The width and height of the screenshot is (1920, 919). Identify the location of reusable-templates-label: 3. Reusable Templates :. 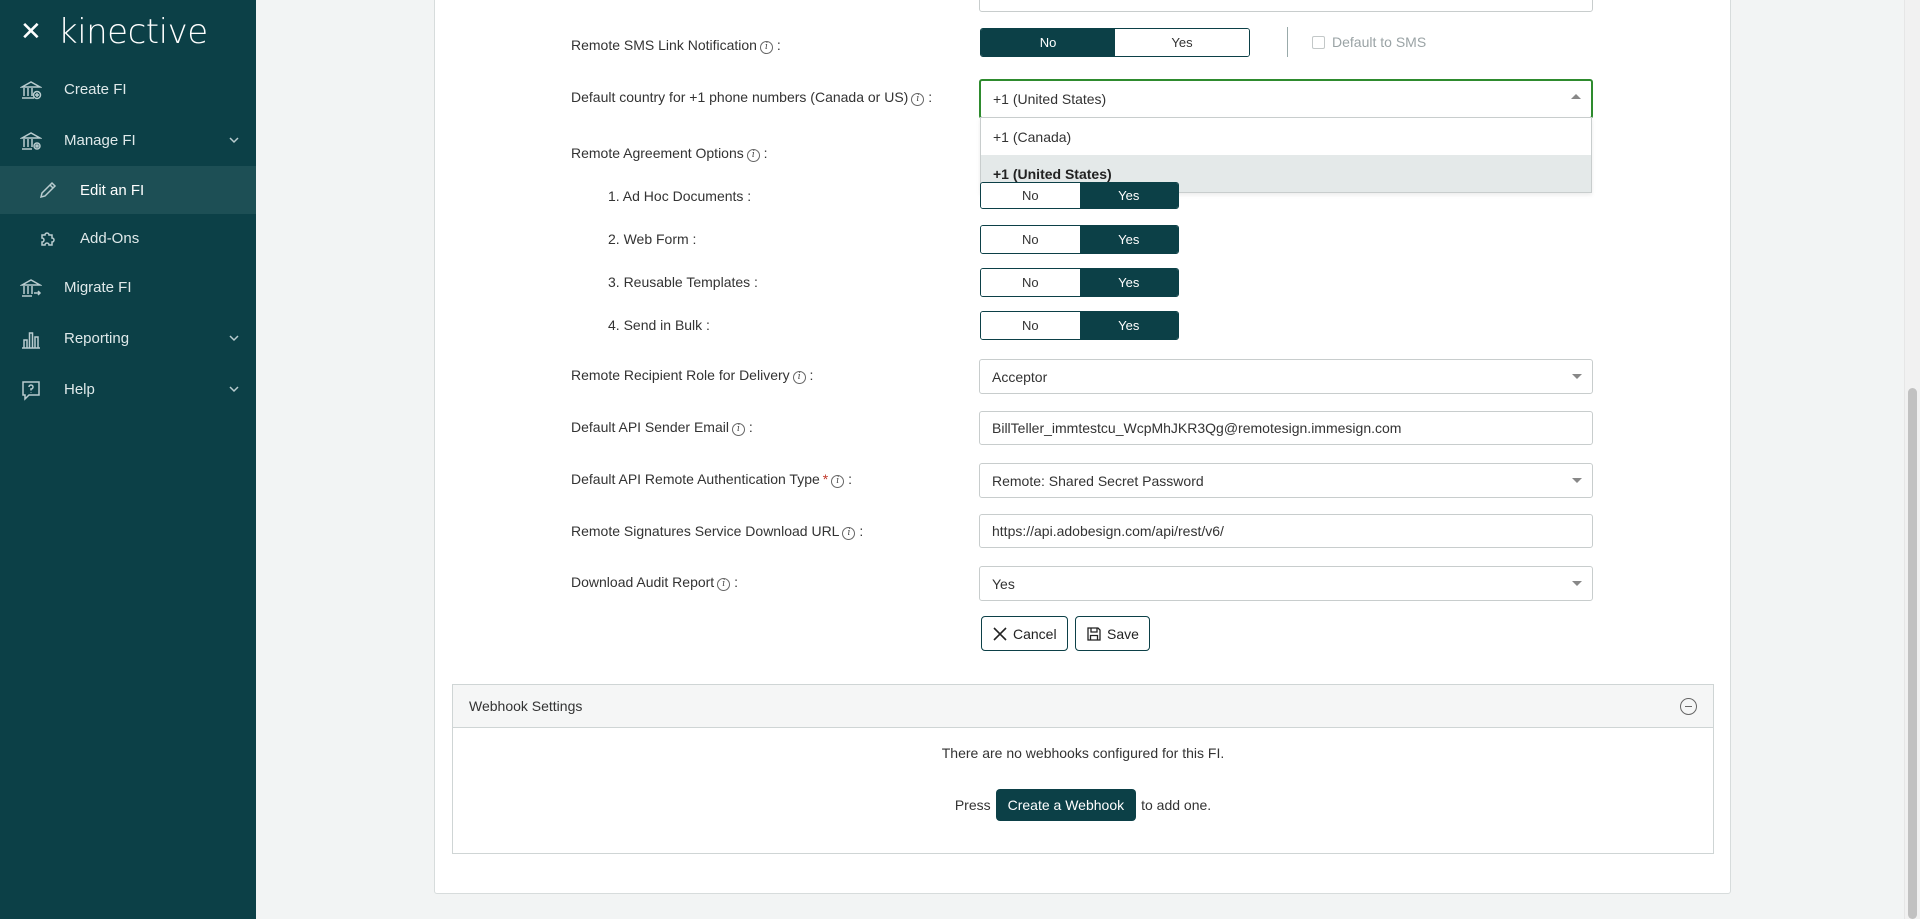
(683, 282).